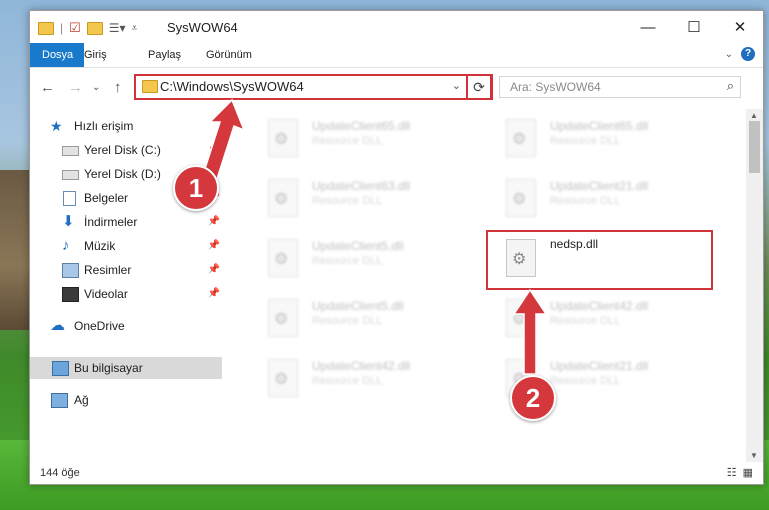 This screenshot has width=769, height=510. I want to click on sidebar-item-pictures: Resimler 📌, so click(126, 270).